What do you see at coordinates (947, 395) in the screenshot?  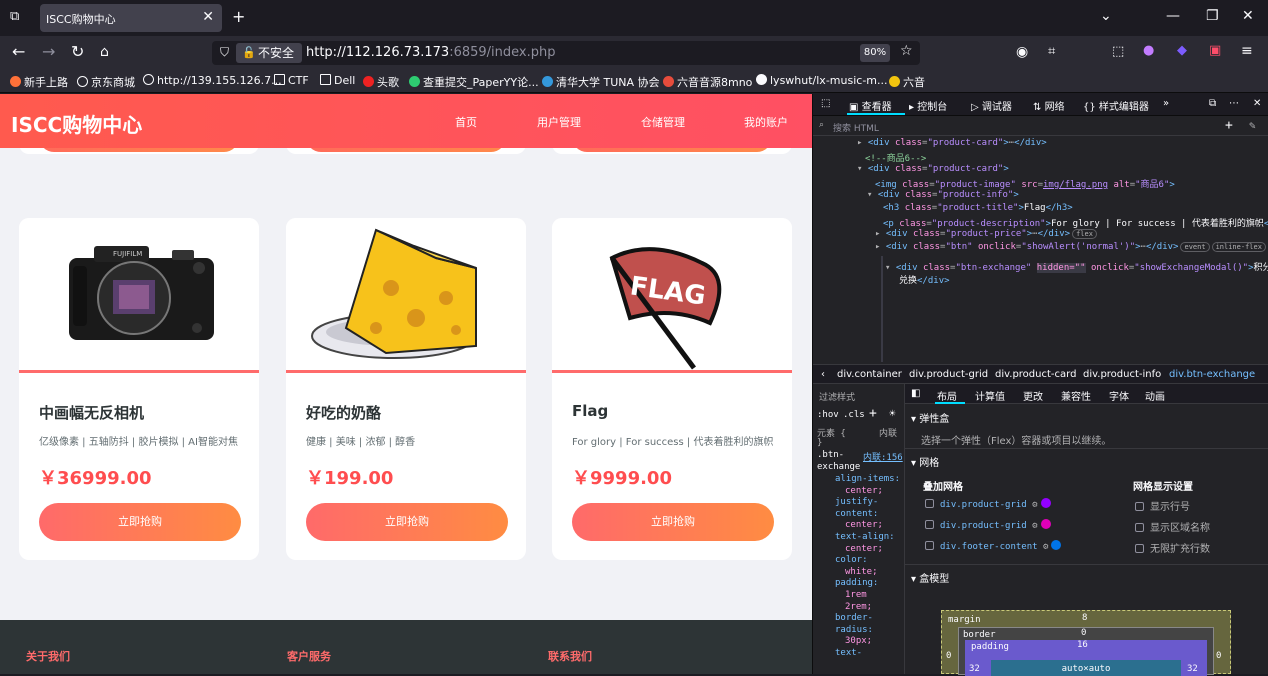 I see `tab-layout: 布局` at bounding box center [947, 395].